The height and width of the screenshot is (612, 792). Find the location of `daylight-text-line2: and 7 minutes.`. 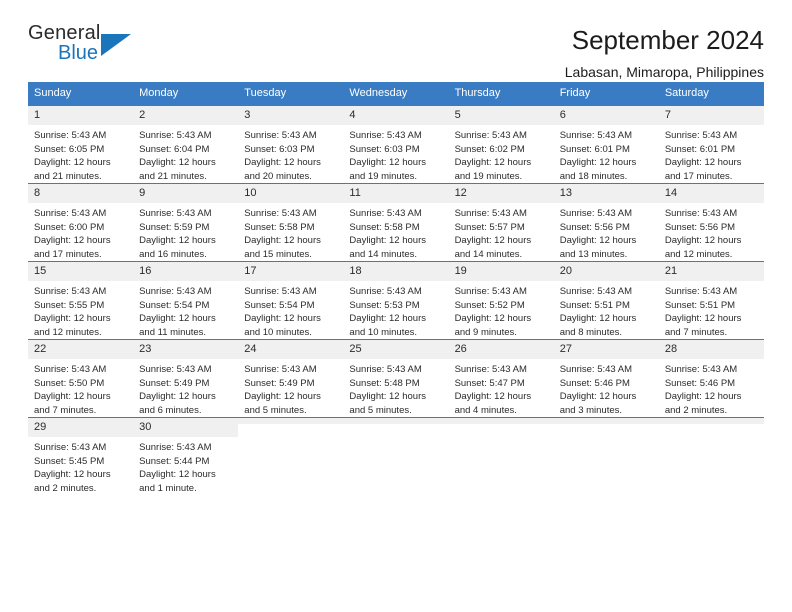

daylight-text-line2: and 7 minutes. is located at coordinates (65, 410).